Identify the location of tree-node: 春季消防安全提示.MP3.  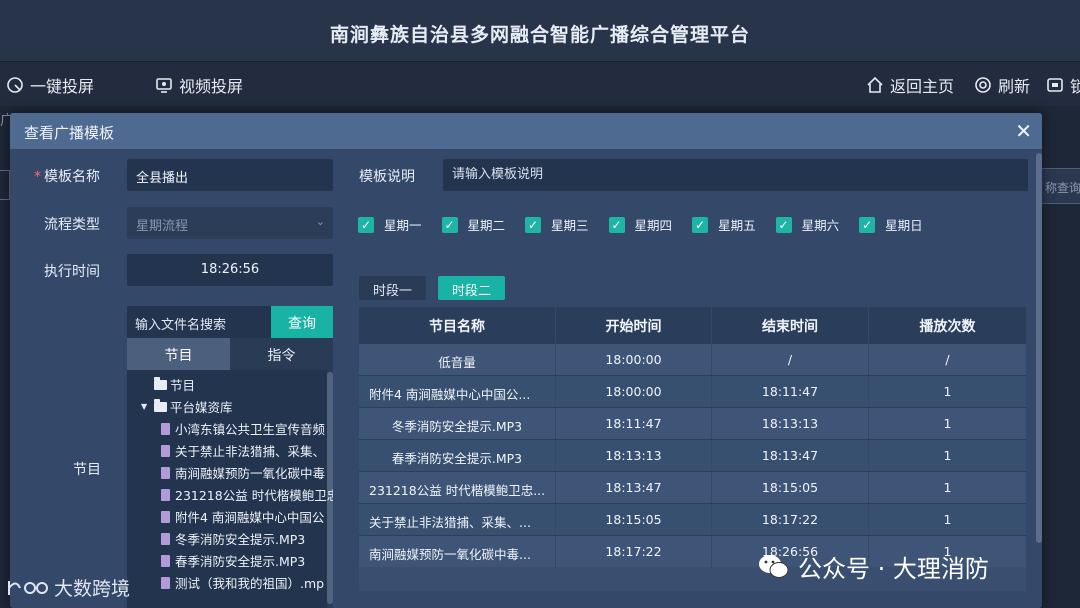
(233, 560).